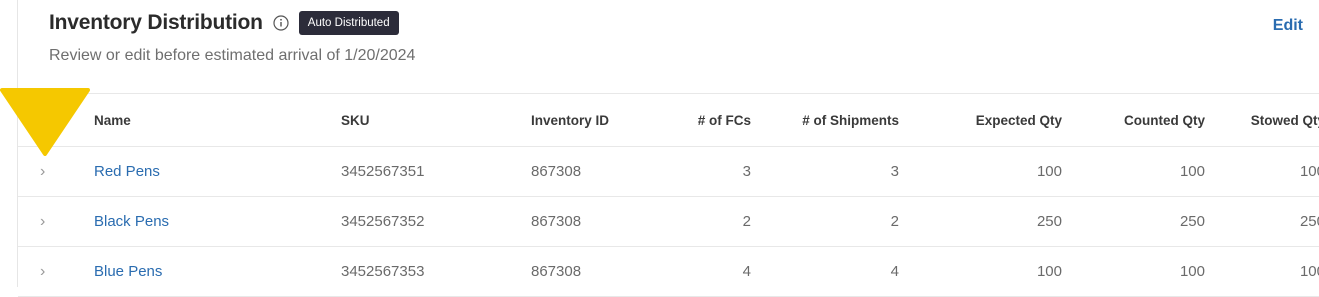  What do you see at coordinates (825, 271) in the screenshot?
I see `row-shipments: 4` at bounding box center [825, 271].